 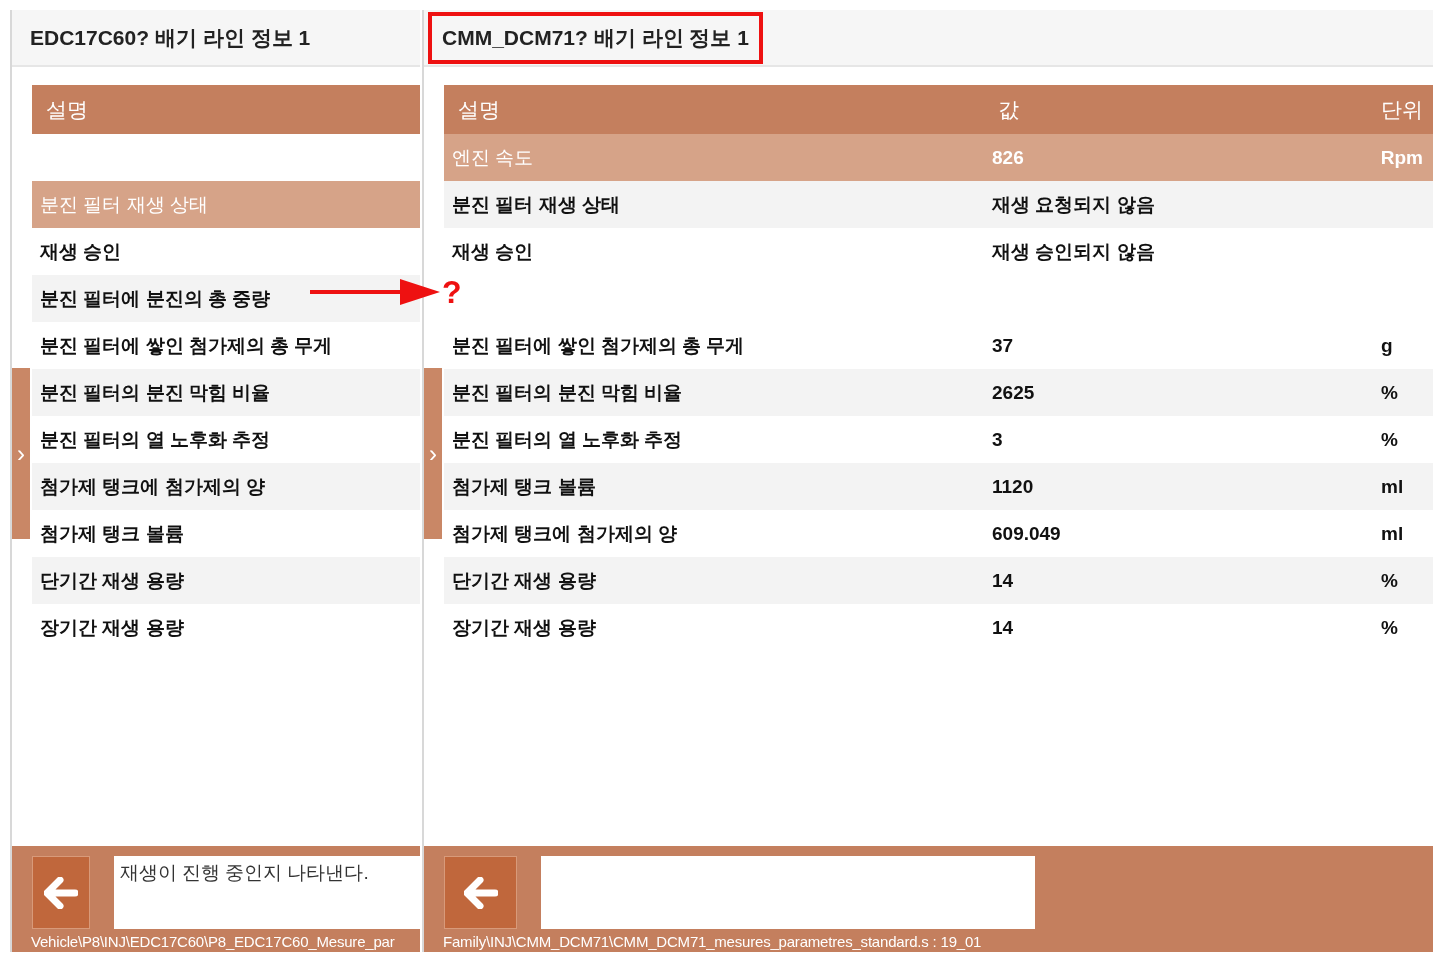 I want to click on table-row: 첨가제 탱크에 첨가제의 양, so click(x=226, y=486).